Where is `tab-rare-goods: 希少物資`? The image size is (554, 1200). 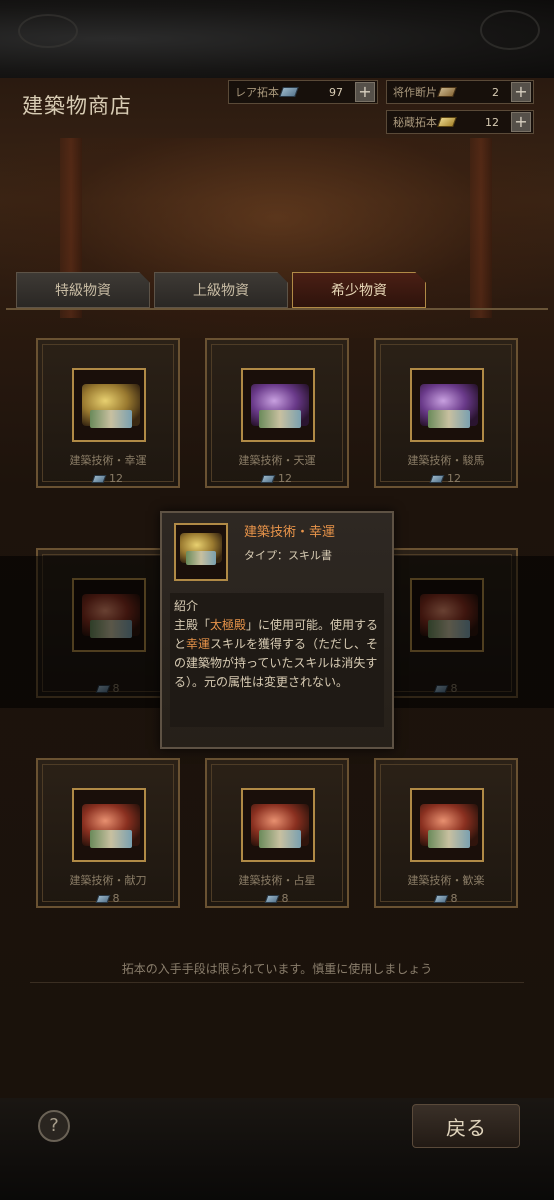
tab-rare-goods: 希少物資 is located at coordinates (359, 290).